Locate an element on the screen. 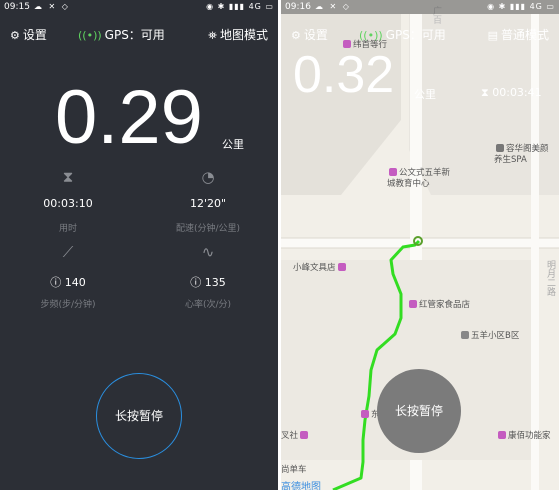  poi-name: 康佰功能家 is located at coordinates (529, 436).